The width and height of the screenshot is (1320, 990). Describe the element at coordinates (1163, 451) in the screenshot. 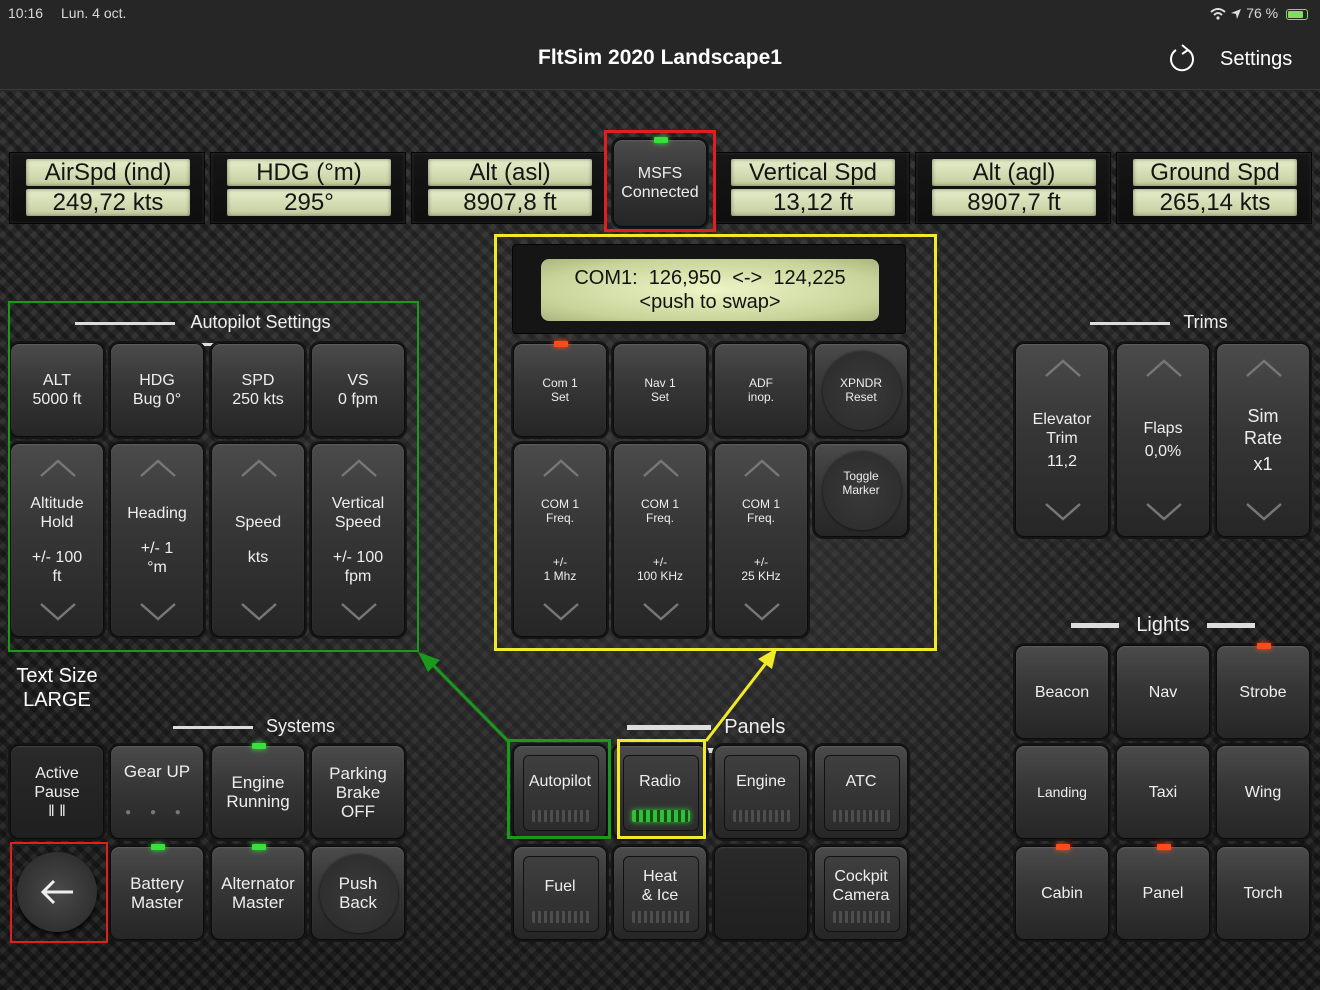

I see `trim-value: 0,0%` at that location.